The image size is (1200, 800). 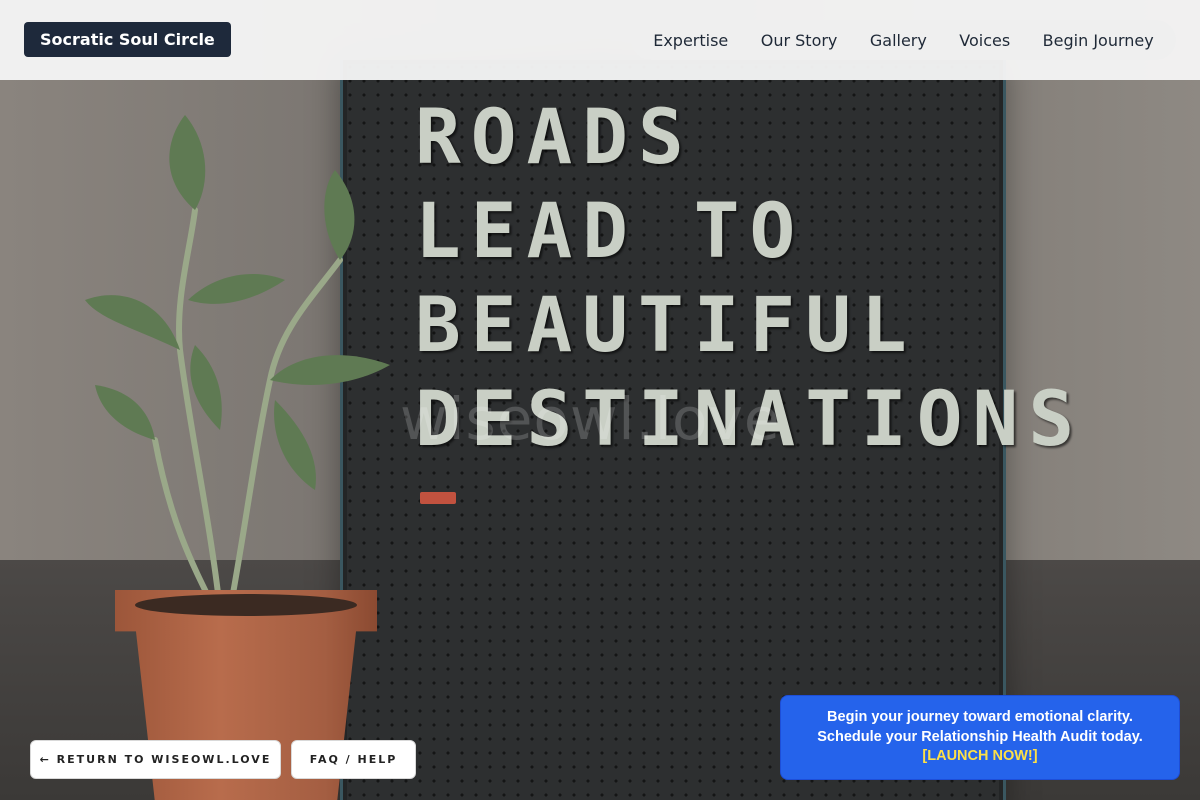 What do you see at coordinates (127, 39) in the screenshot?
I see `brand-logo: Socratic Soul Circle` at bounding box center [127, 39].